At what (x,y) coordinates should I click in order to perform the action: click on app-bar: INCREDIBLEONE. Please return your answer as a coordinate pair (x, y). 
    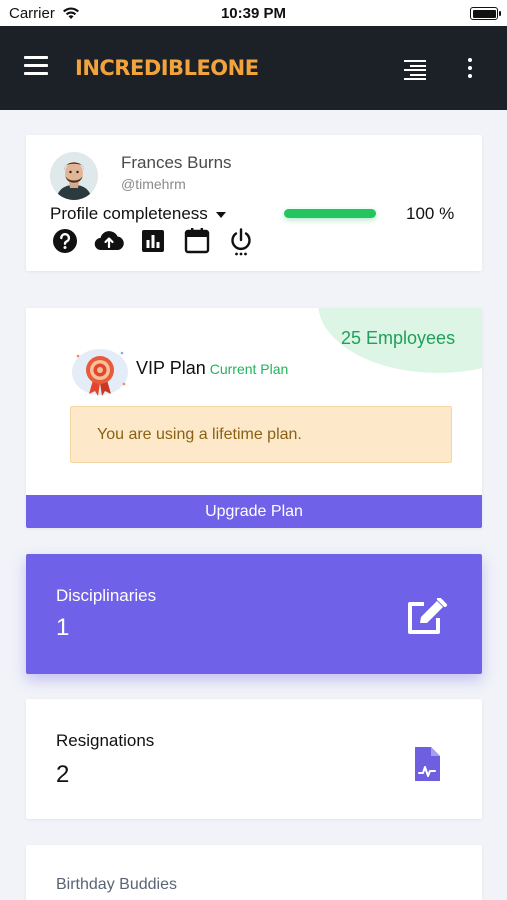
    Looking at the image, I should click on (253, 68).